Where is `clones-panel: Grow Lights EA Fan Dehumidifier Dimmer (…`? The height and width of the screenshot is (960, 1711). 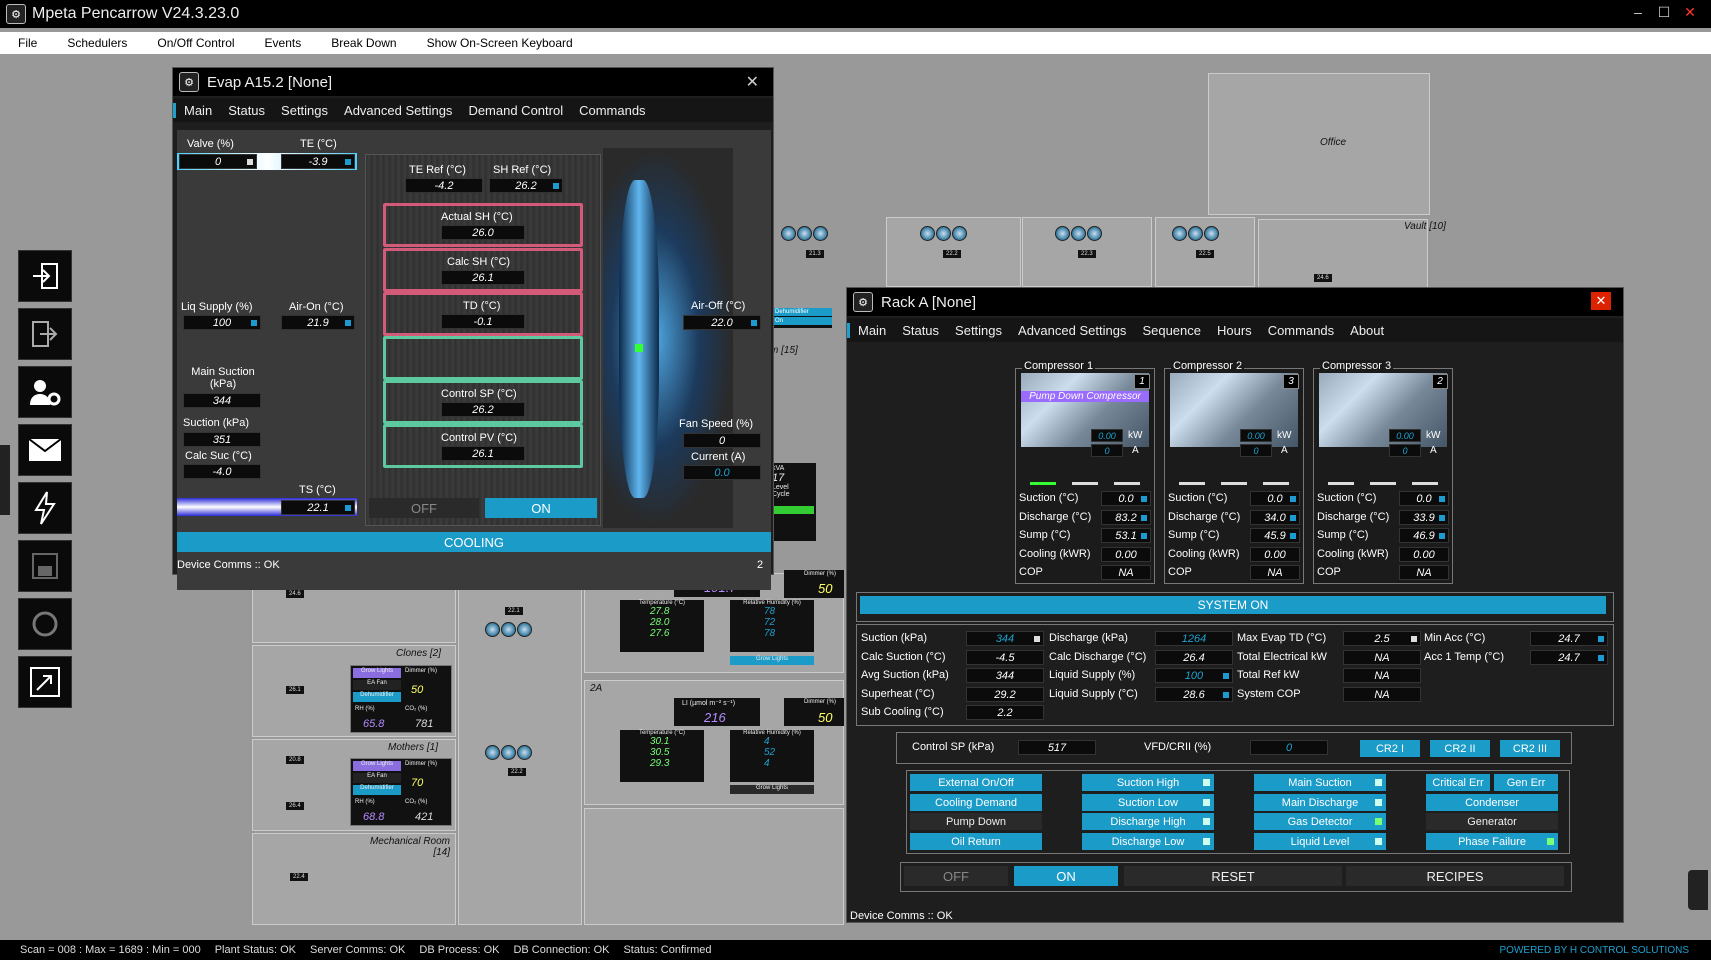
clones-panel: Grow Lights EA Fan Dehumidifier Dimmer (… is located at coordinates (401, 699).